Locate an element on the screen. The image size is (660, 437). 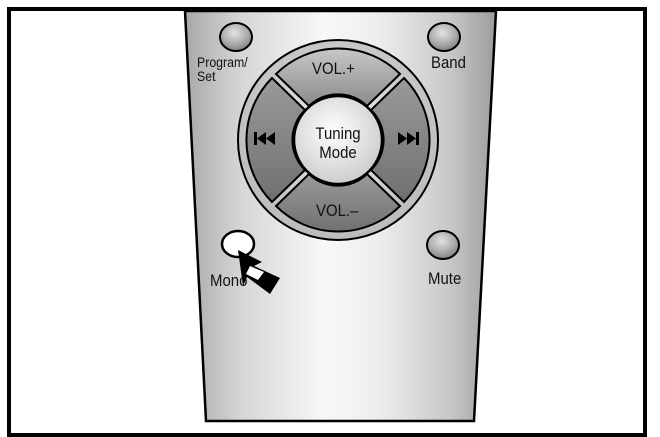
tuning-mode-label: Tuning Mode is located at coordinates (338, 143).